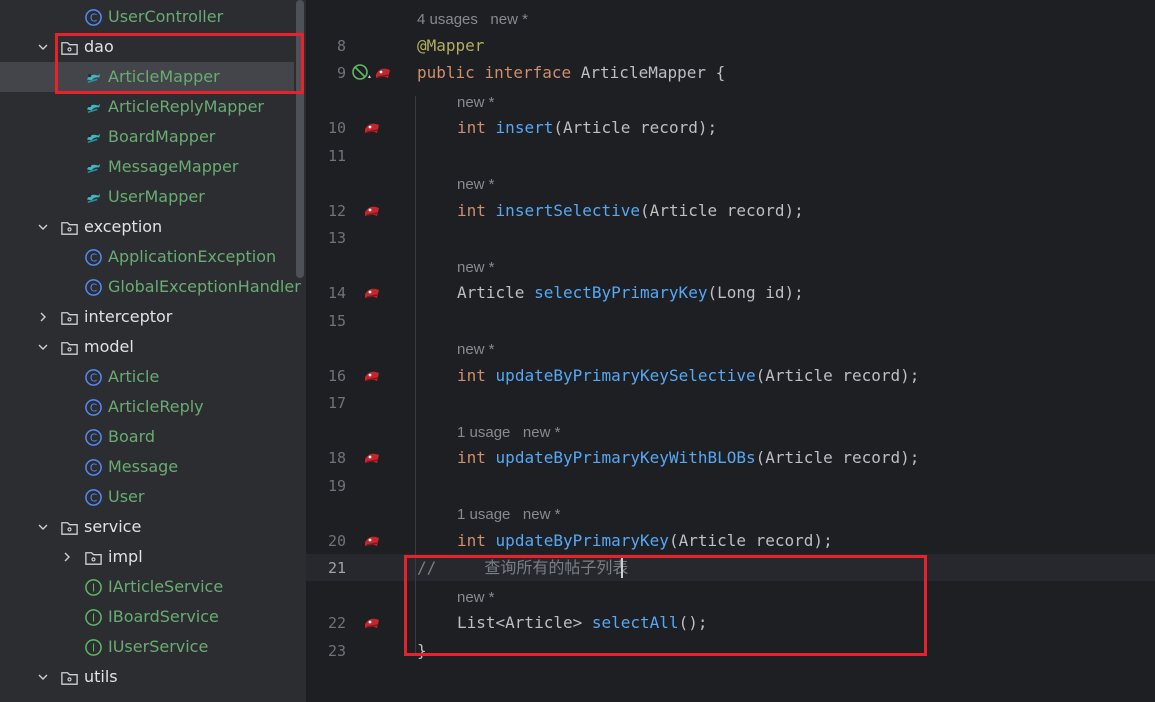 This screenshot has height=702, width=1155. Describe the element at coordinates (665, 605) in the screenshot. I see `highlight-box-selectall` at that location.